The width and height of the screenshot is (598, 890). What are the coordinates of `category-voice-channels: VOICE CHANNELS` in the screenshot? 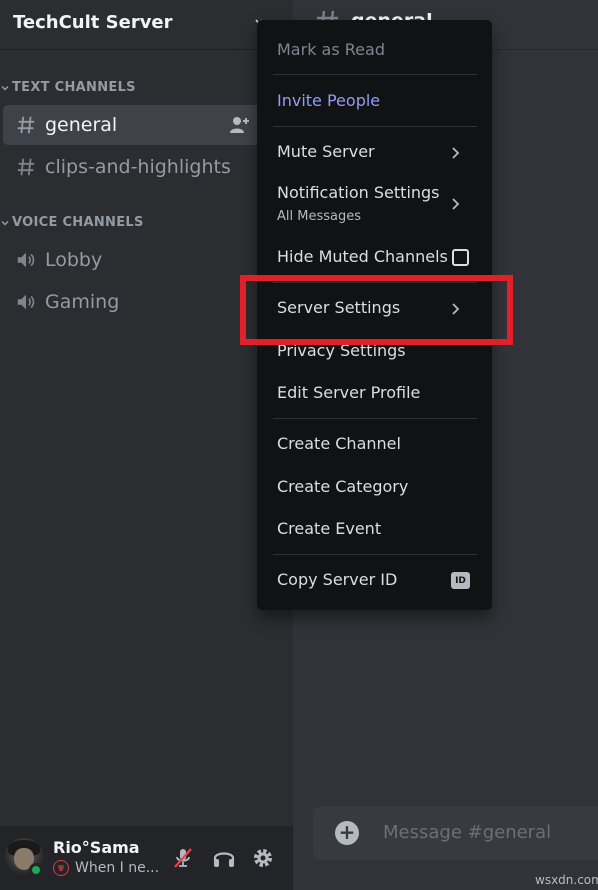 It's located at (72, 222).